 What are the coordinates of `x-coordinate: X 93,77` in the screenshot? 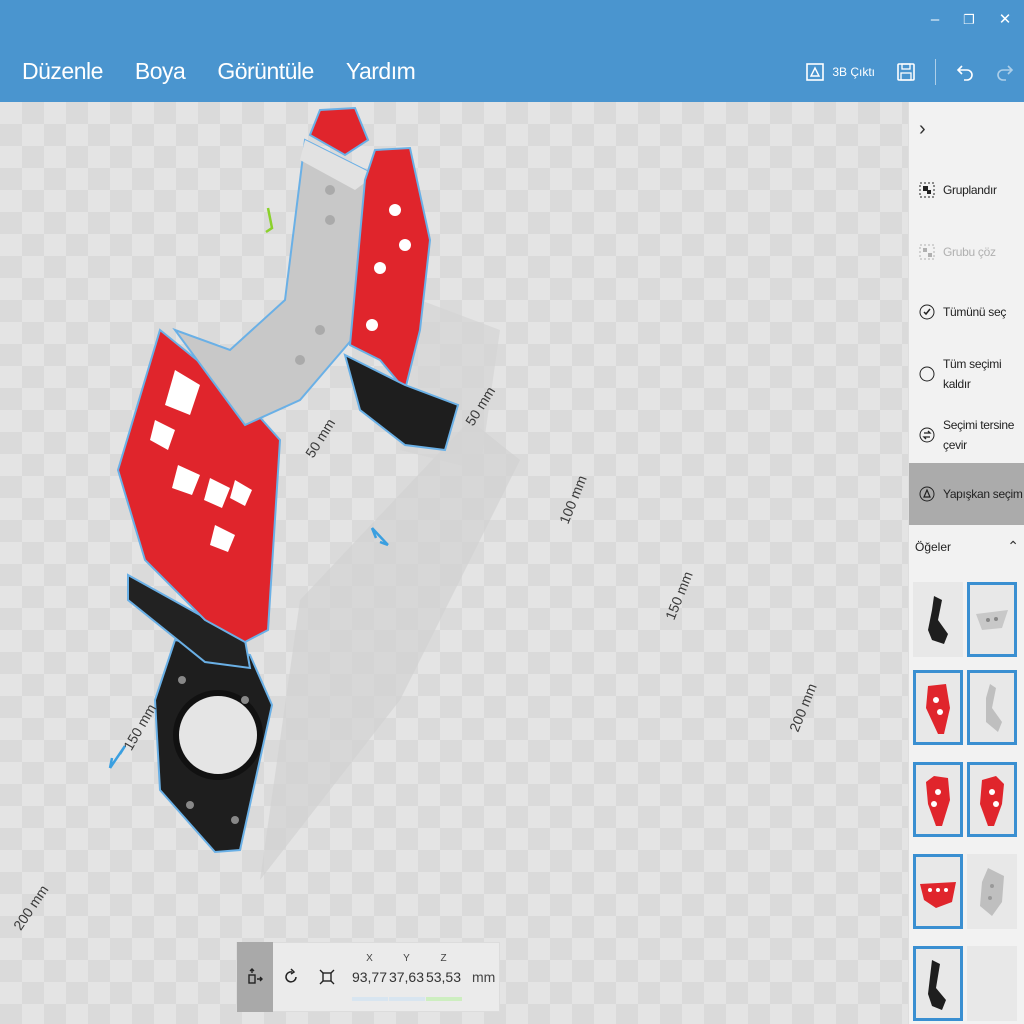 It's located at (369, 977).